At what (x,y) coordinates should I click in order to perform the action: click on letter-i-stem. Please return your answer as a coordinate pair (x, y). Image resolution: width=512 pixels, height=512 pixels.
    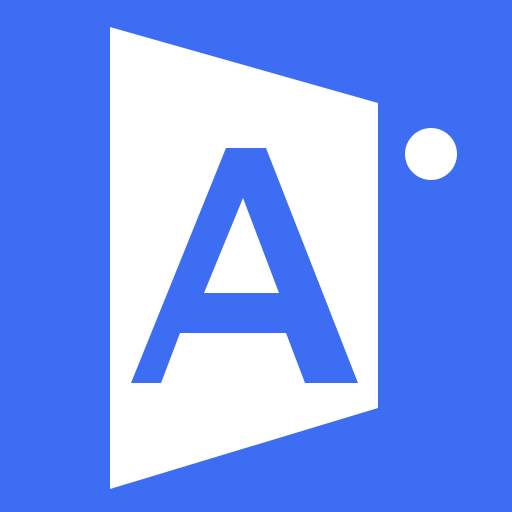
    Looking at the image, I should click on (430, 294).